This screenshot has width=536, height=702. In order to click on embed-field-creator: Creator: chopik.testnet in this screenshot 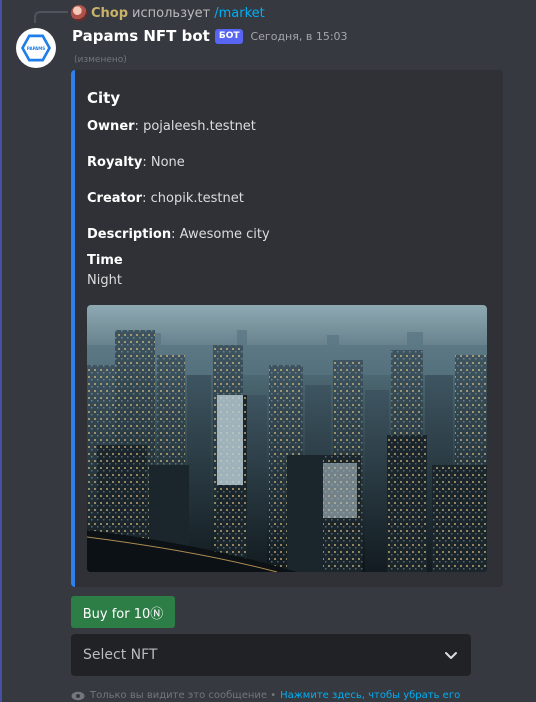, I will do `click(165, 198)`.